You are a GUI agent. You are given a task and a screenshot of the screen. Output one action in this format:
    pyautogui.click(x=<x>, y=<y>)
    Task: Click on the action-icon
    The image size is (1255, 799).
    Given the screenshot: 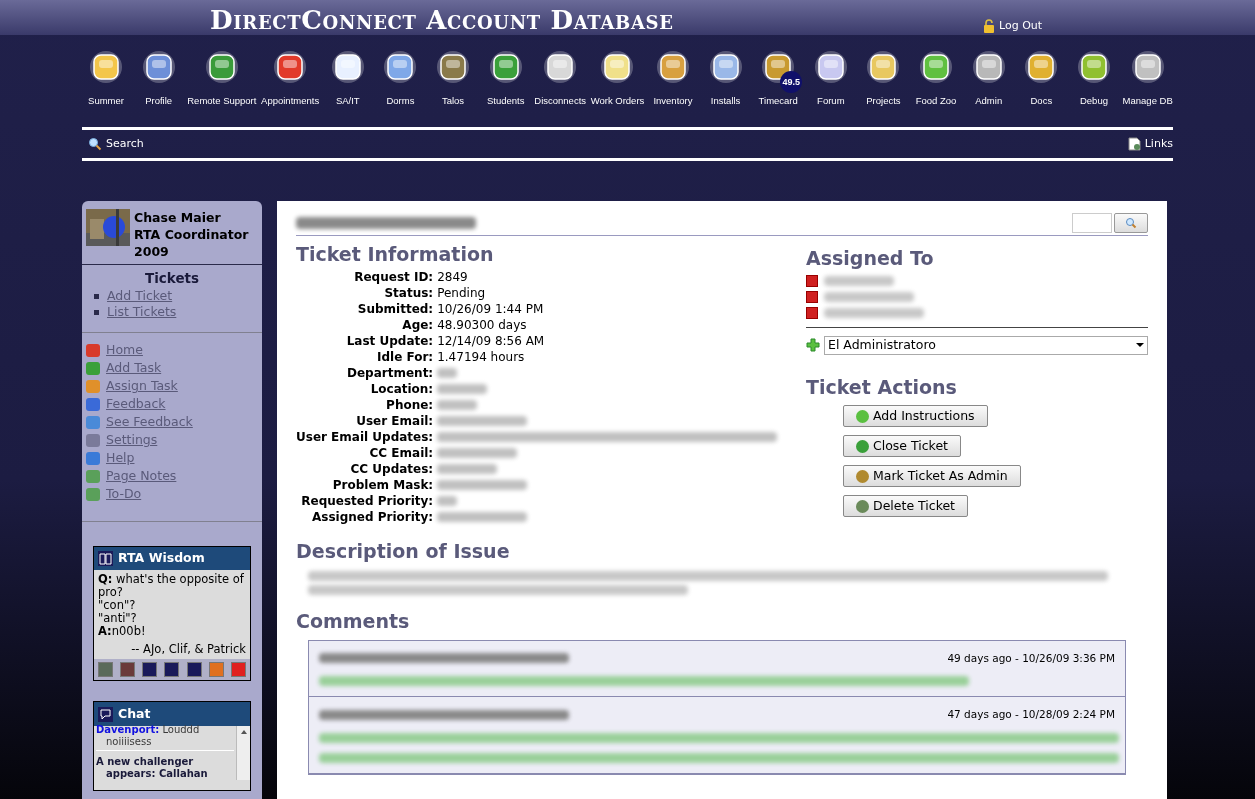 What is the action you would take?
    pyautogui.click(x=862, y=446)
    